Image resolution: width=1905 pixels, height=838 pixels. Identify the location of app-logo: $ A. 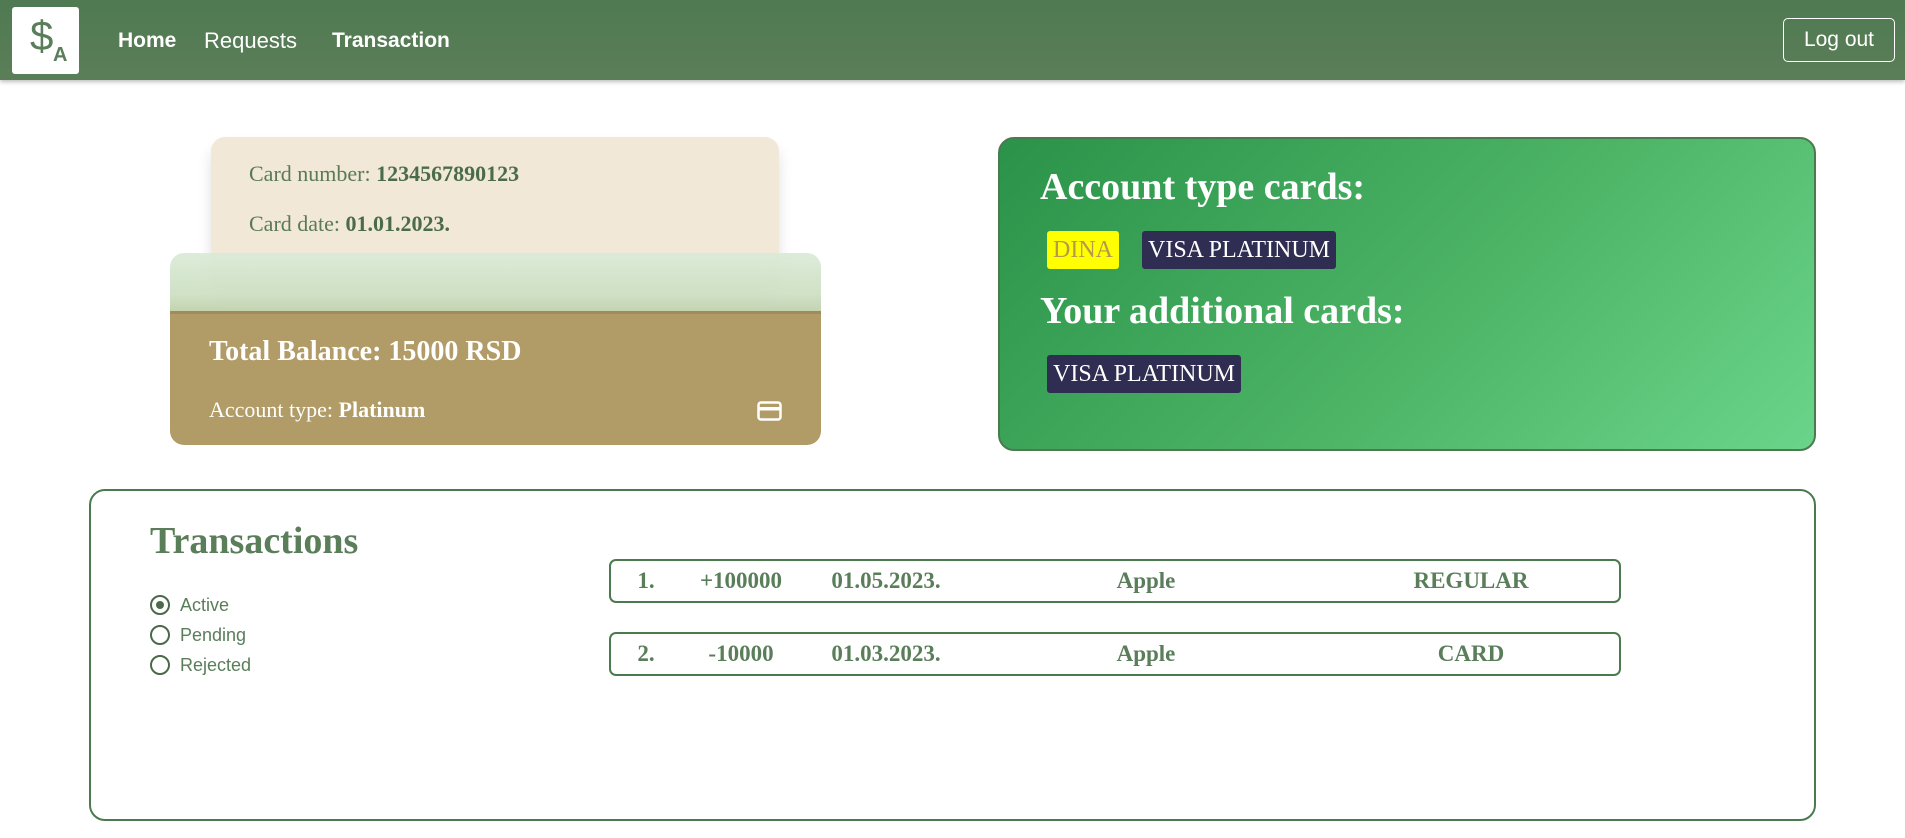
(45, 40).